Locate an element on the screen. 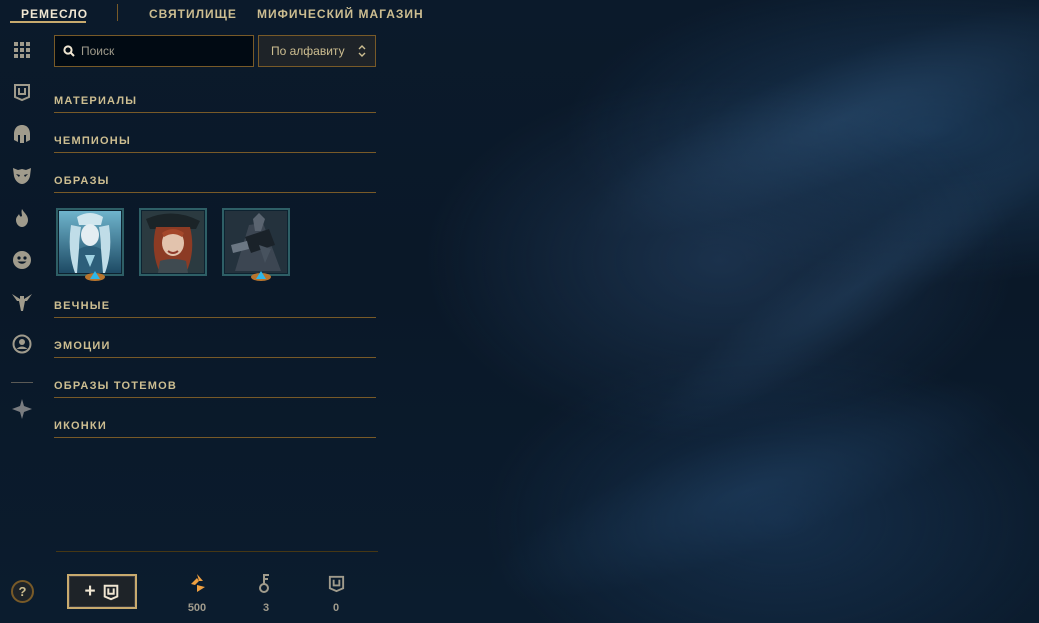 The width and height of the screenshot is (1039, 623). add-chest-button: + is located at coordinates (102, 591).